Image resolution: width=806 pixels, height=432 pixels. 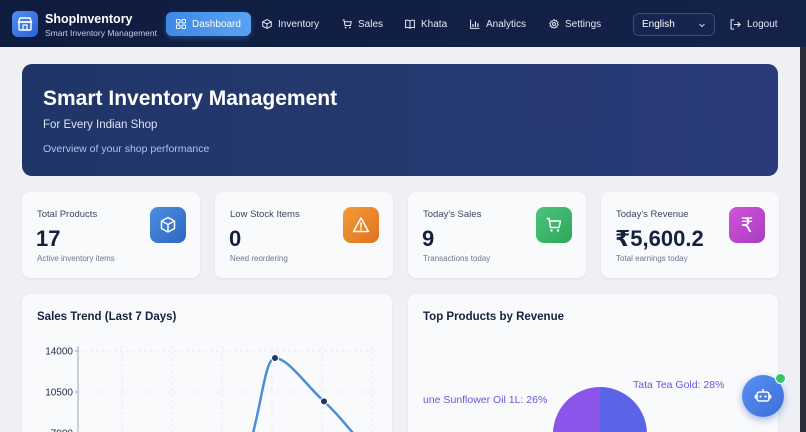 What do you see at coordinates (763, 395) in the screenshot?
I see `robot-icon` at bounding box center [763, 395].